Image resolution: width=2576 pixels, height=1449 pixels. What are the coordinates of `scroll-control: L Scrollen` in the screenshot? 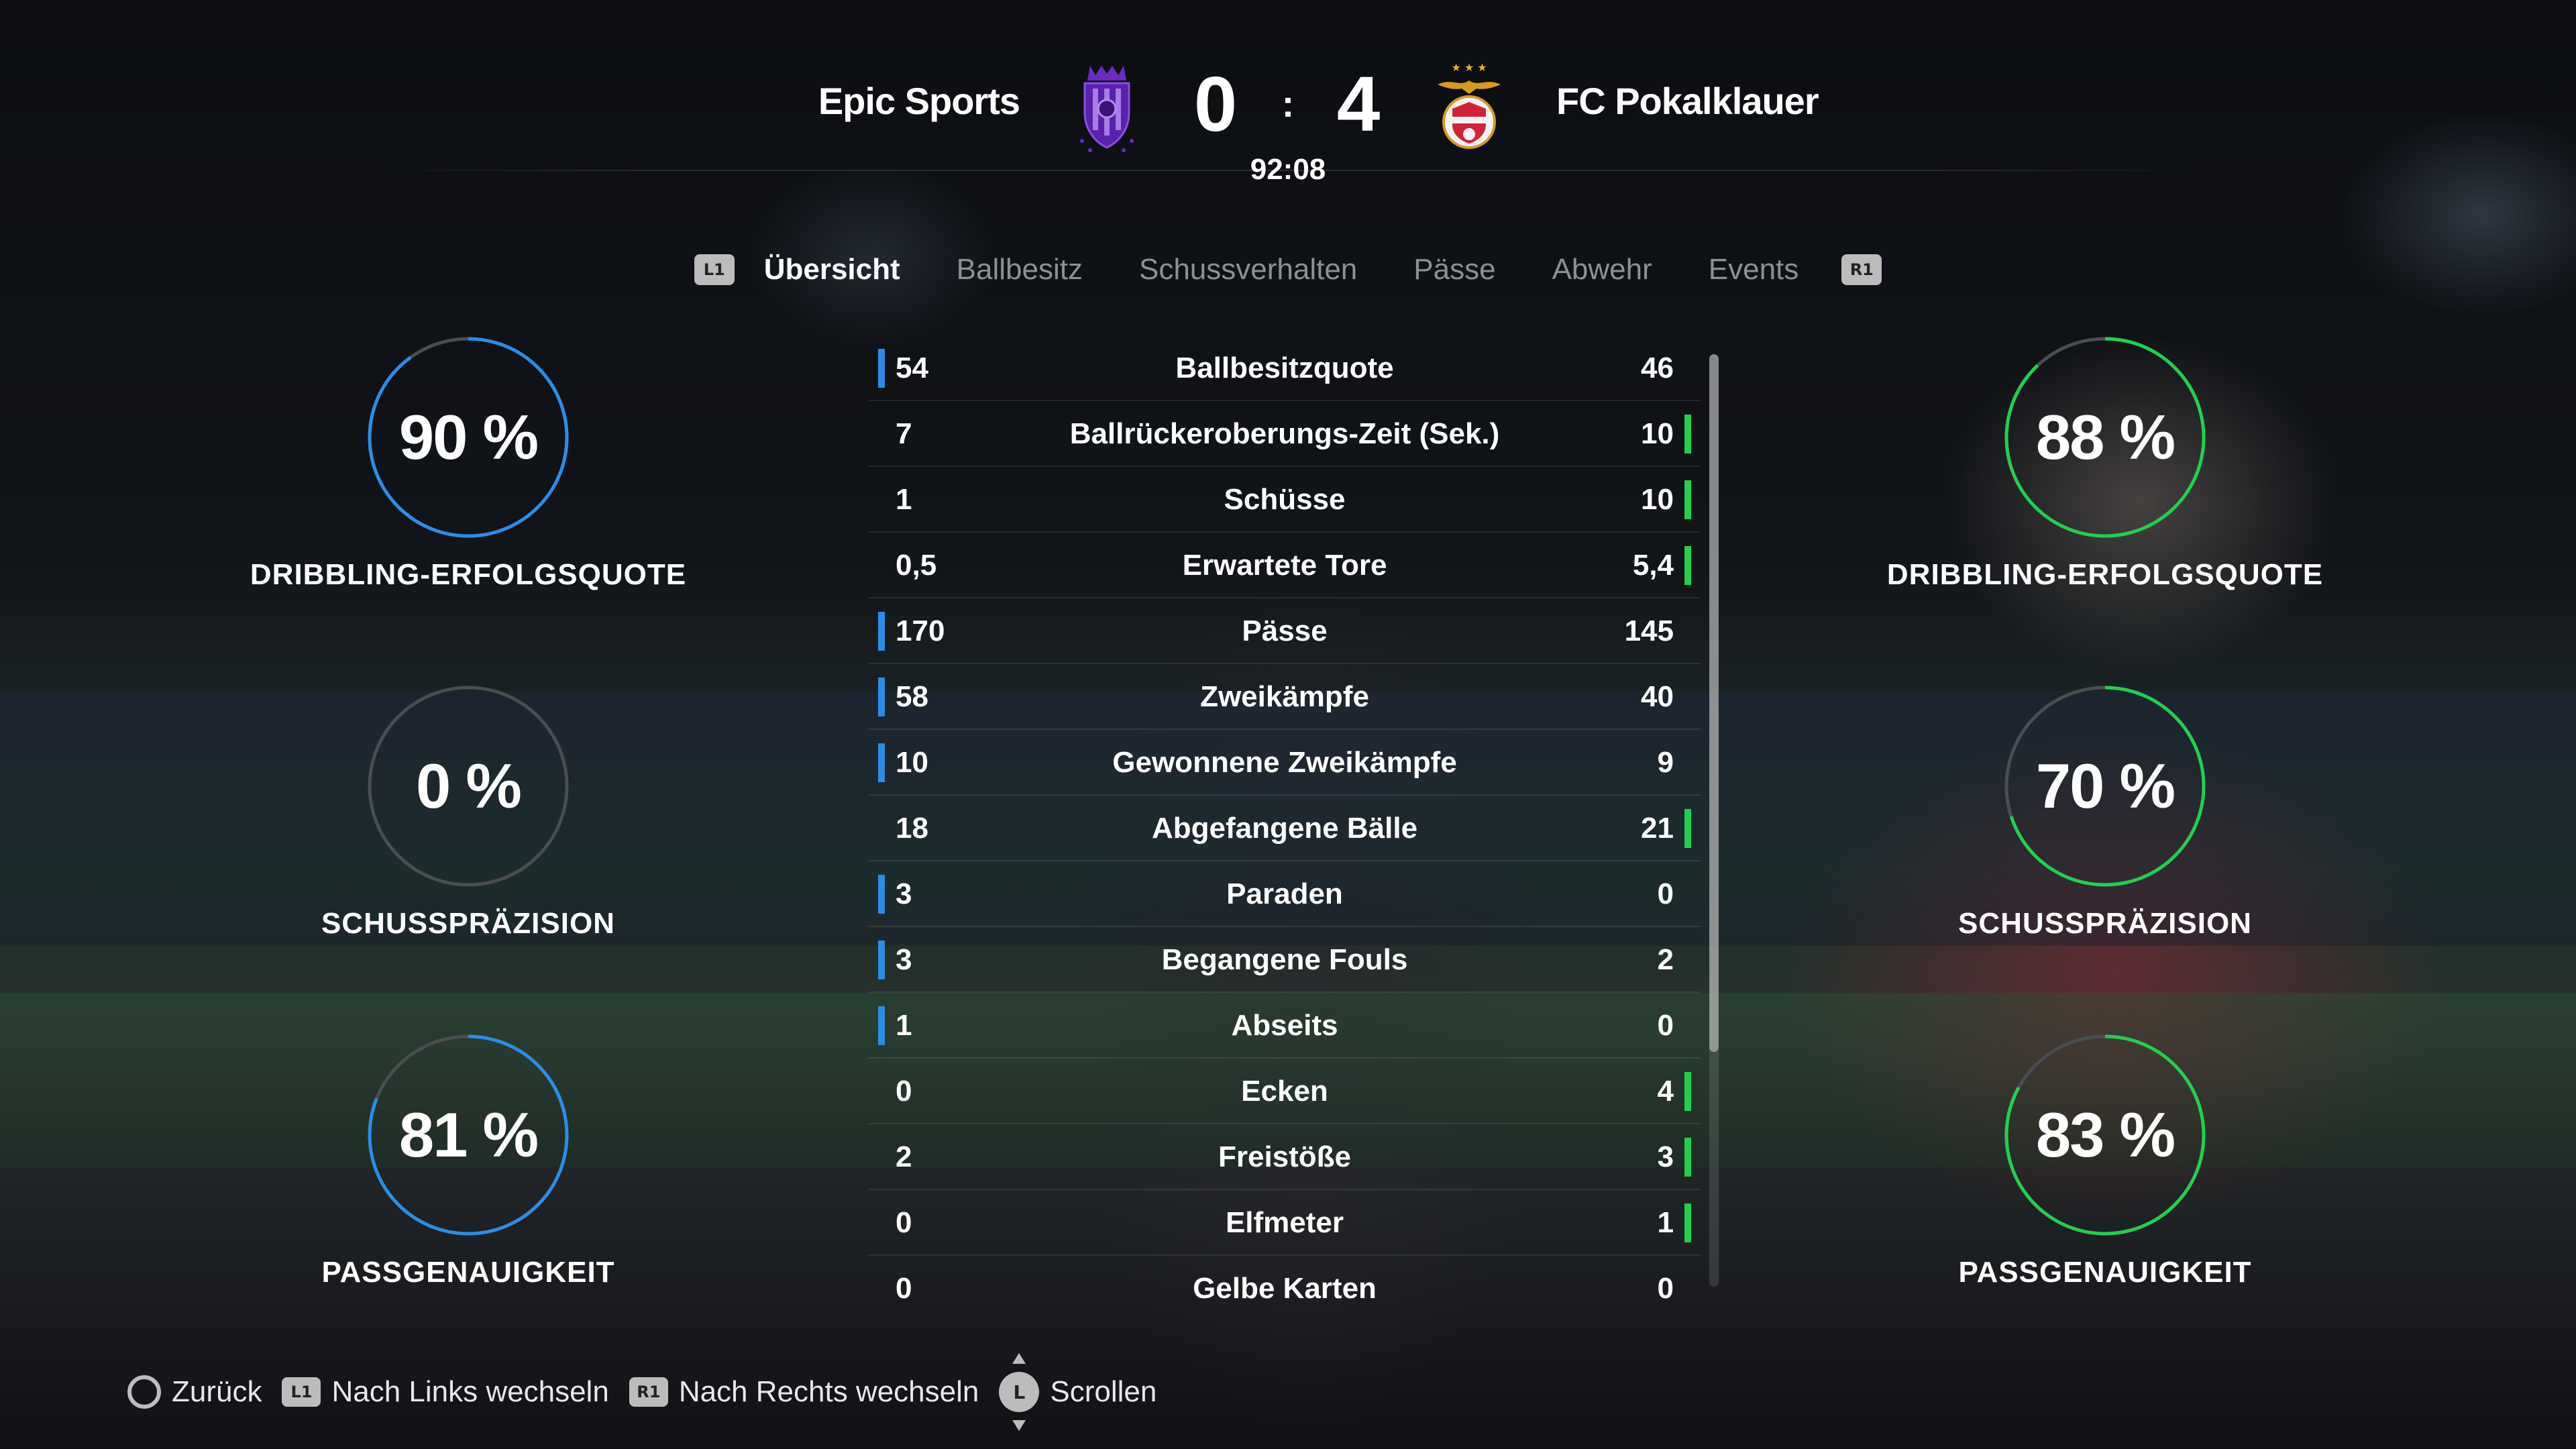 It's located at (1078, 1392).